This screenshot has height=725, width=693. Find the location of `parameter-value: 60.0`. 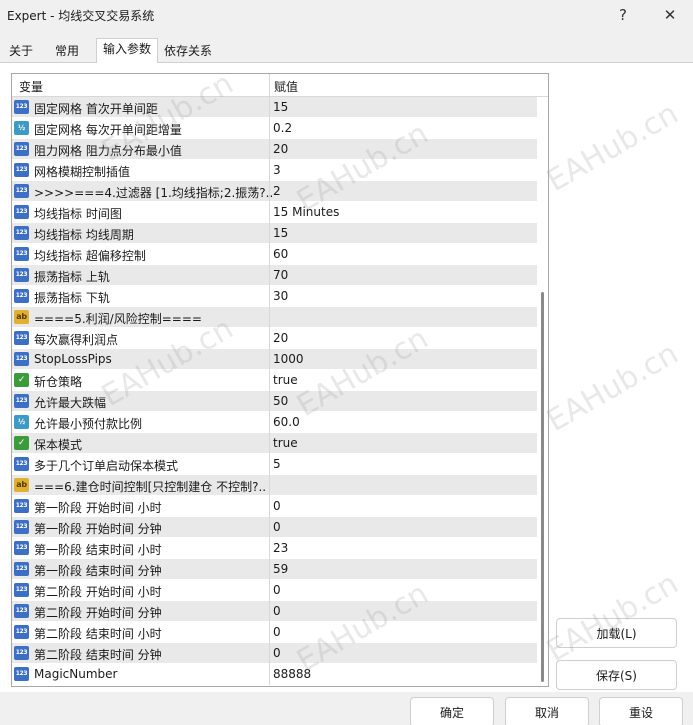

parameter-value: 60.0 is located at coordinates (286, 422).